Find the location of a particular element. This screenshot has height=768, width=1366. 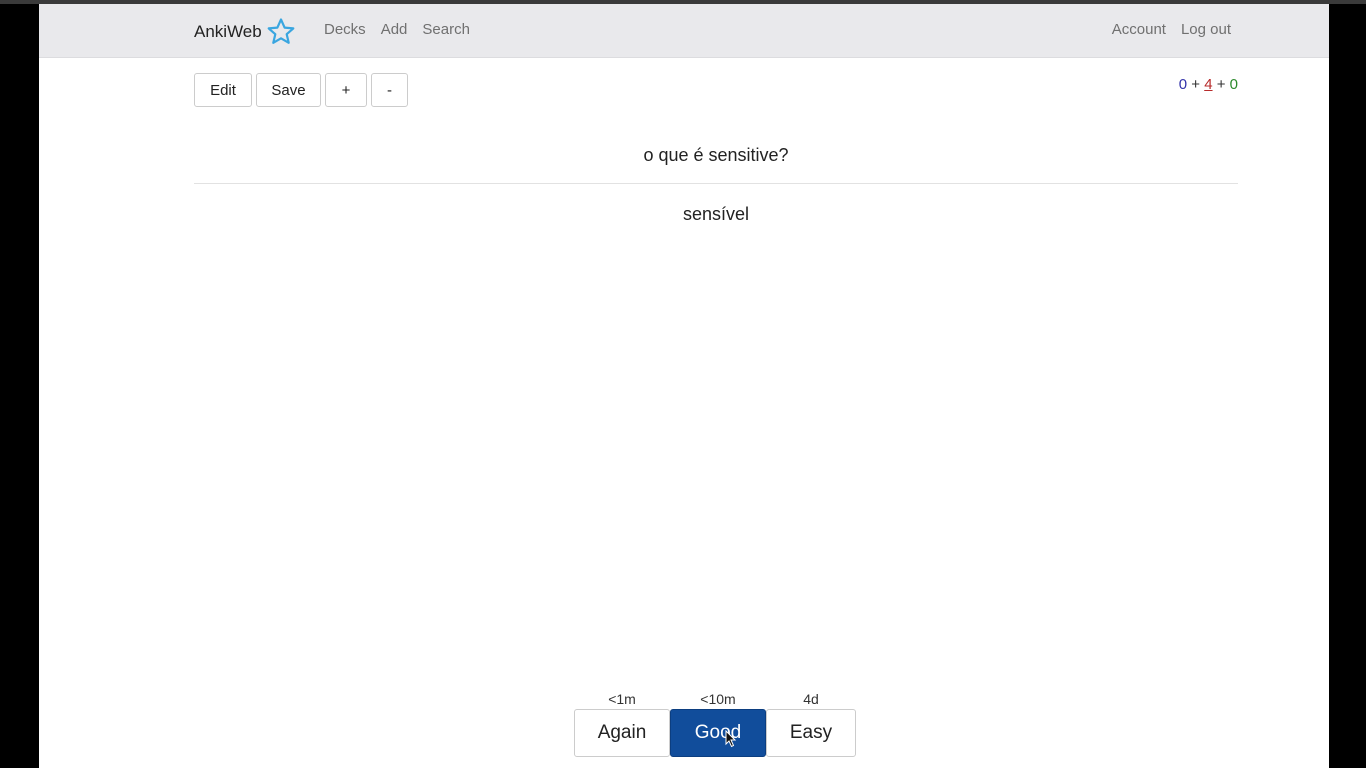

good-interval: <10m is located at coordinates (718, 699).